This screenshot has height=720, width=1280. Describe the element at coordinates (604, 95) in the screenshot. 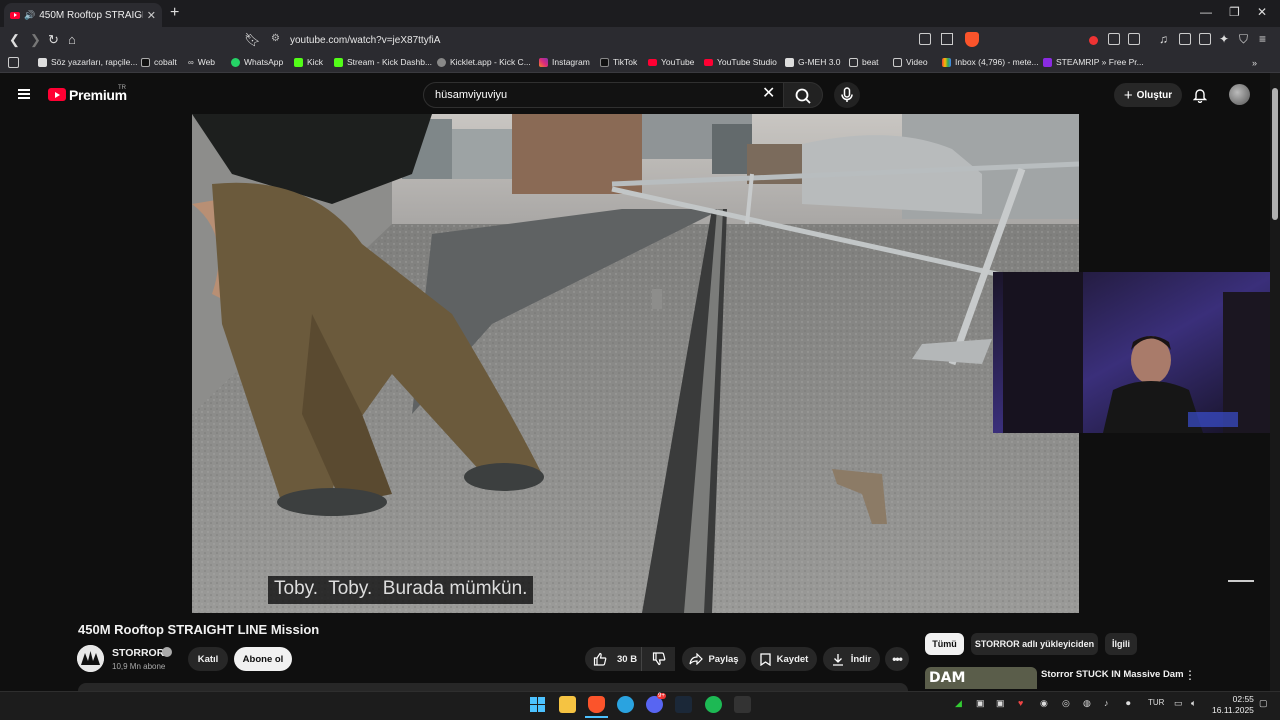

I see `search-input: hüsamviyuviyu` at that location.